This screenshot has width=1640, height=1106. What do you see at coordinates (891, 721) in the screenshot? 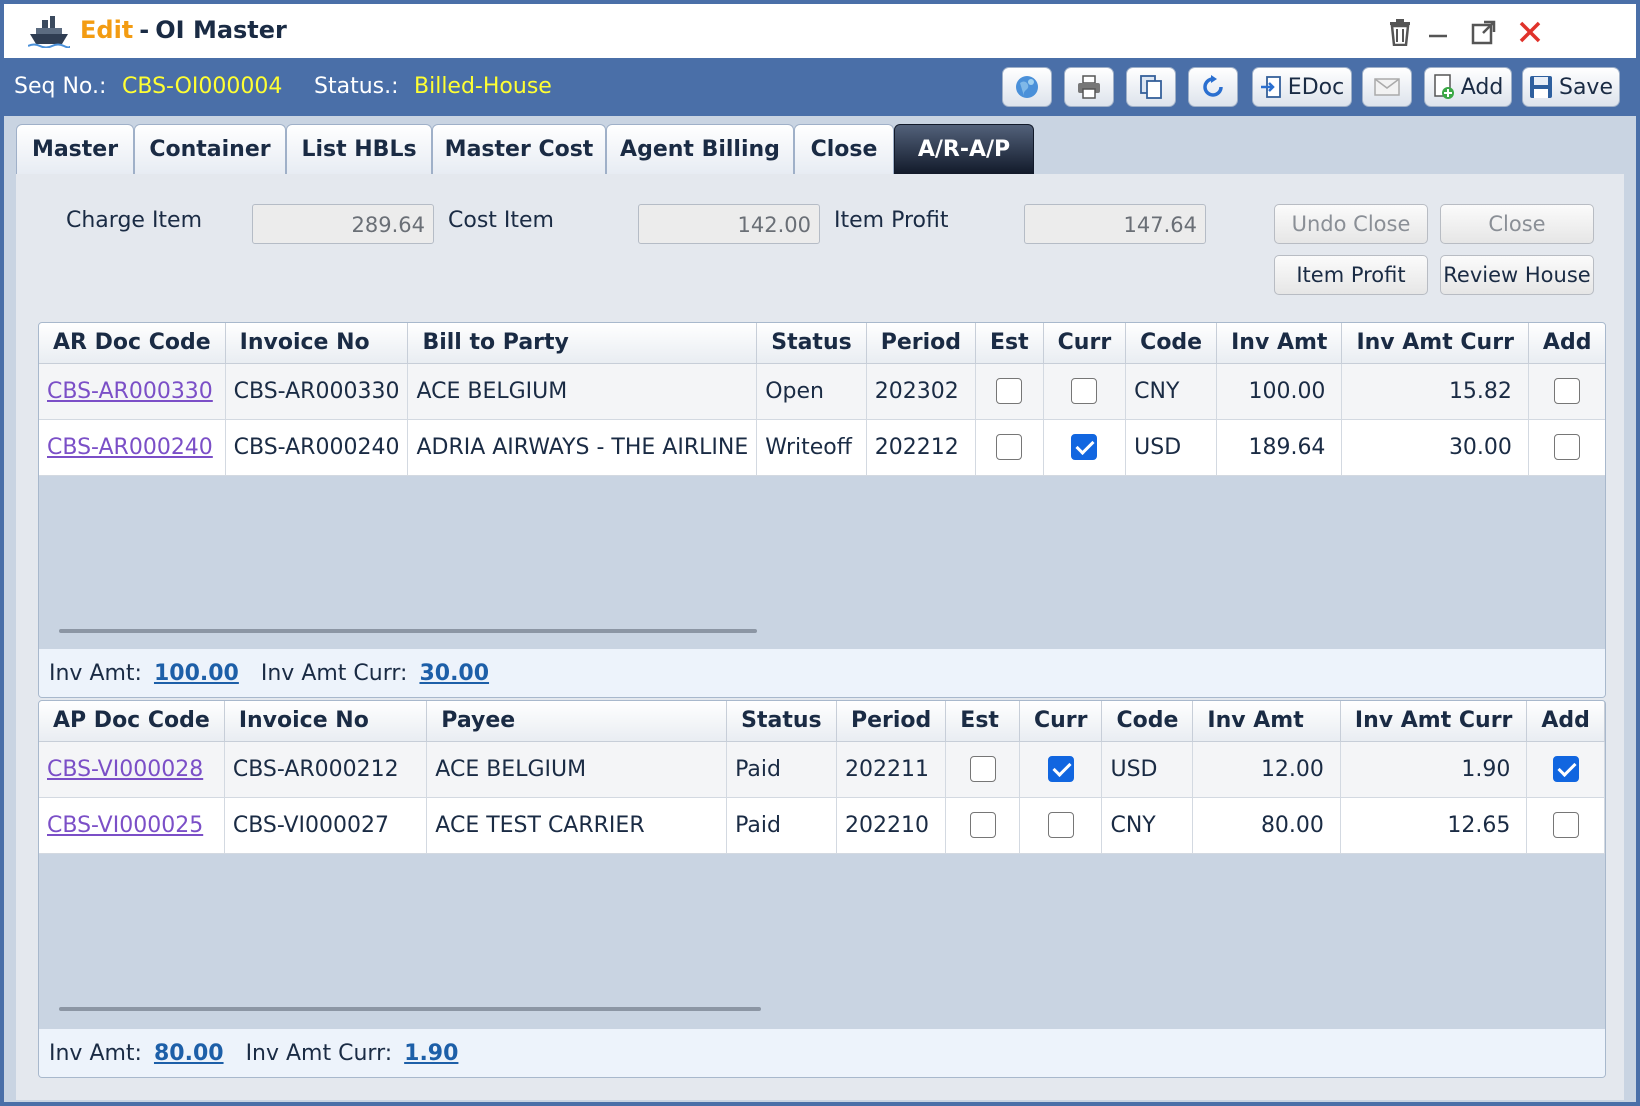
I see `ap-col-period: Period` at bounding box center [891, 721].